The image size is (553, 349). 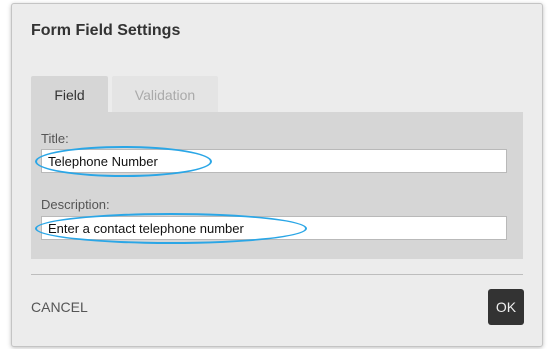 I want to click on dialog-title: Form Field Settings, so click(x=106, y=30).